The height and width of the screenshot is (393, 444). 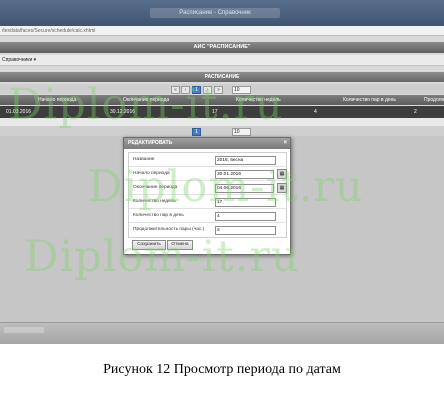 I want to click on dialog-title: РЕДАКТИРОВАТЬ, so click(x=150, y=143).